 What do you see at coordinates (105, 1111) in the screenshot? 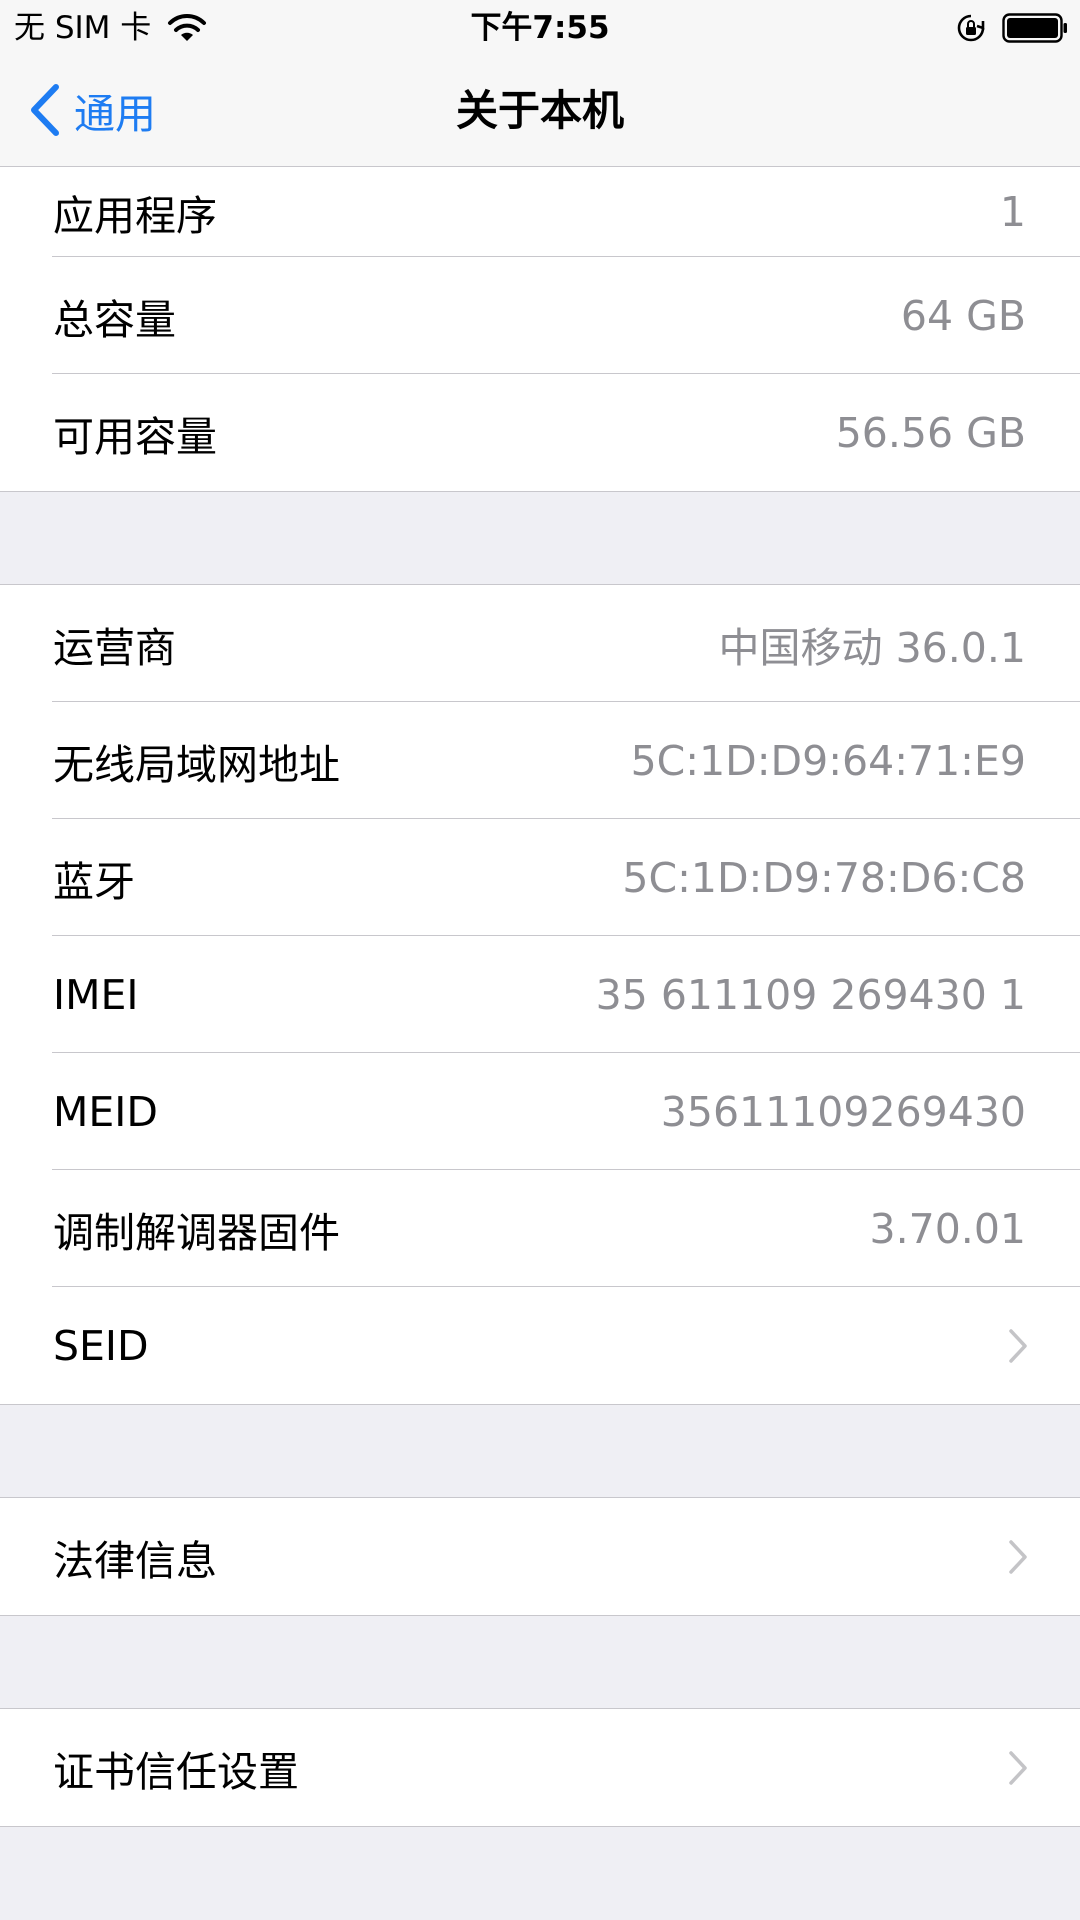
I see `row-label: MEID` at bounding box center [105, 1111].